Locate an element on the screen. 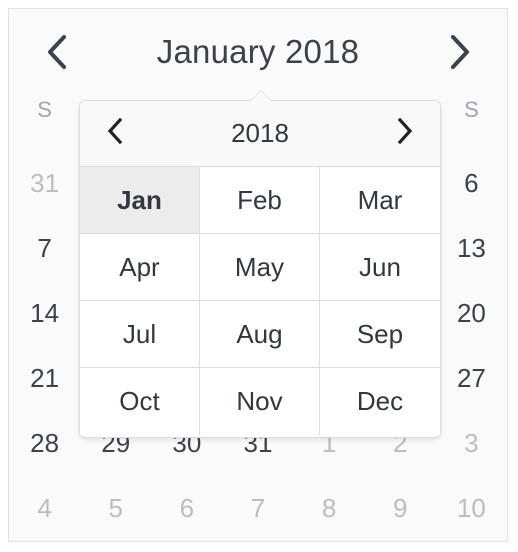 This screenshot has width=518, height=552. month-cell-jul: Jul is located at coordinates (140, 334).